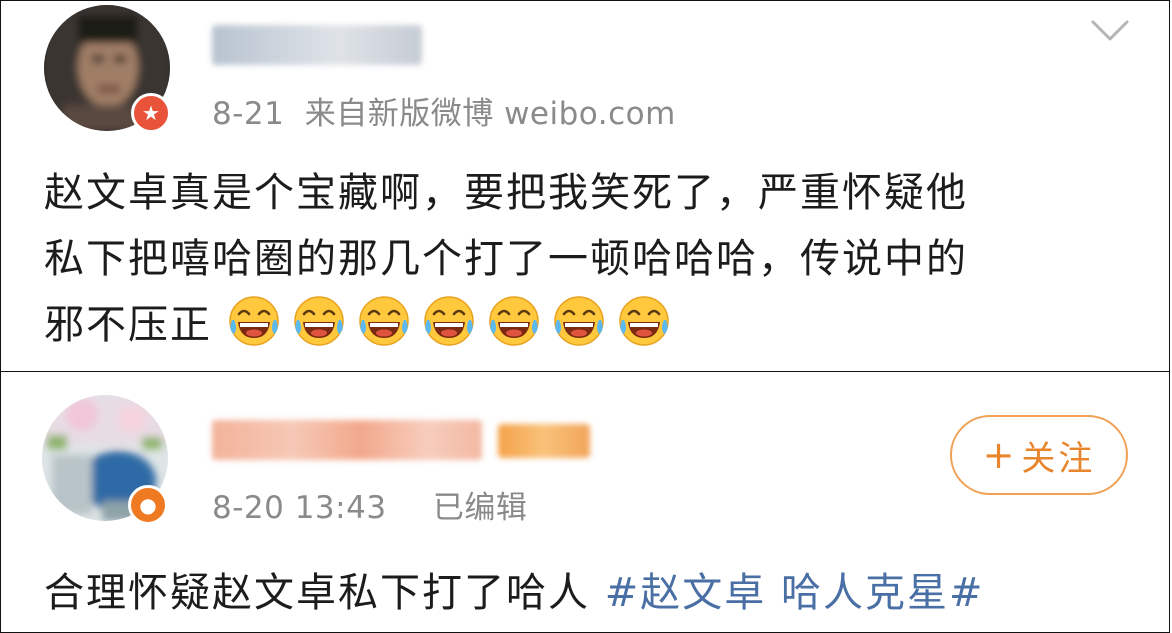 The width and height of the screenshot is (1172, 633). What do you see at coordinates (128, 325) in the screenshot?
I see `content-line: 邪不压正` at bounding box center [128, 325].